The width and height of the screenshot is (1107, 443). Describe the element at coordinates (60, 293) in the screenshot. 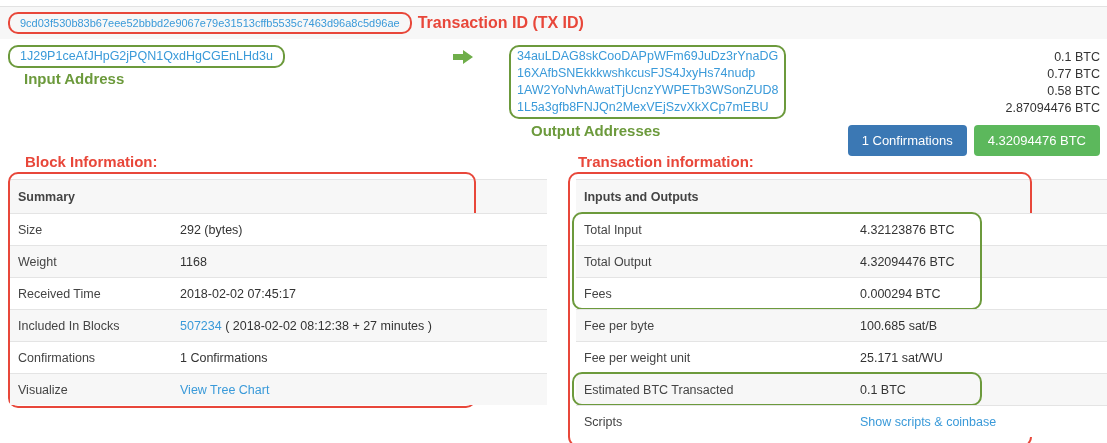

I see `row-label: Received Time` at that location.